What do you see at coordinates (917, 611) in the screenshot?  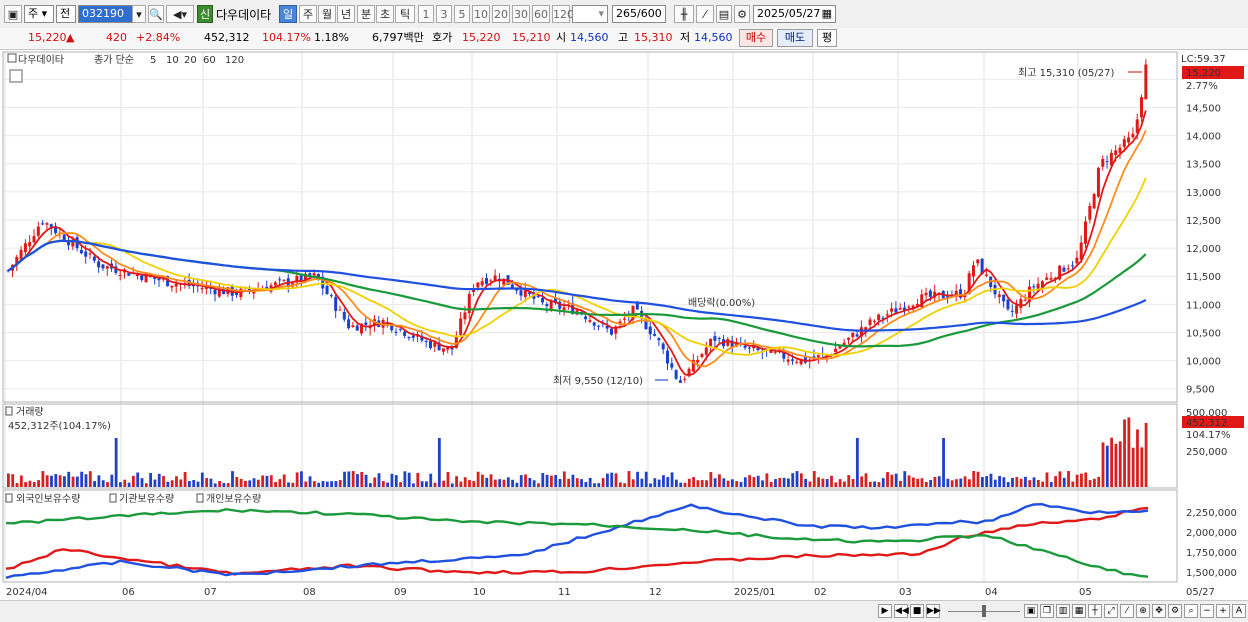 I see `stop-icon: ■` at bounding box center [917, 611].